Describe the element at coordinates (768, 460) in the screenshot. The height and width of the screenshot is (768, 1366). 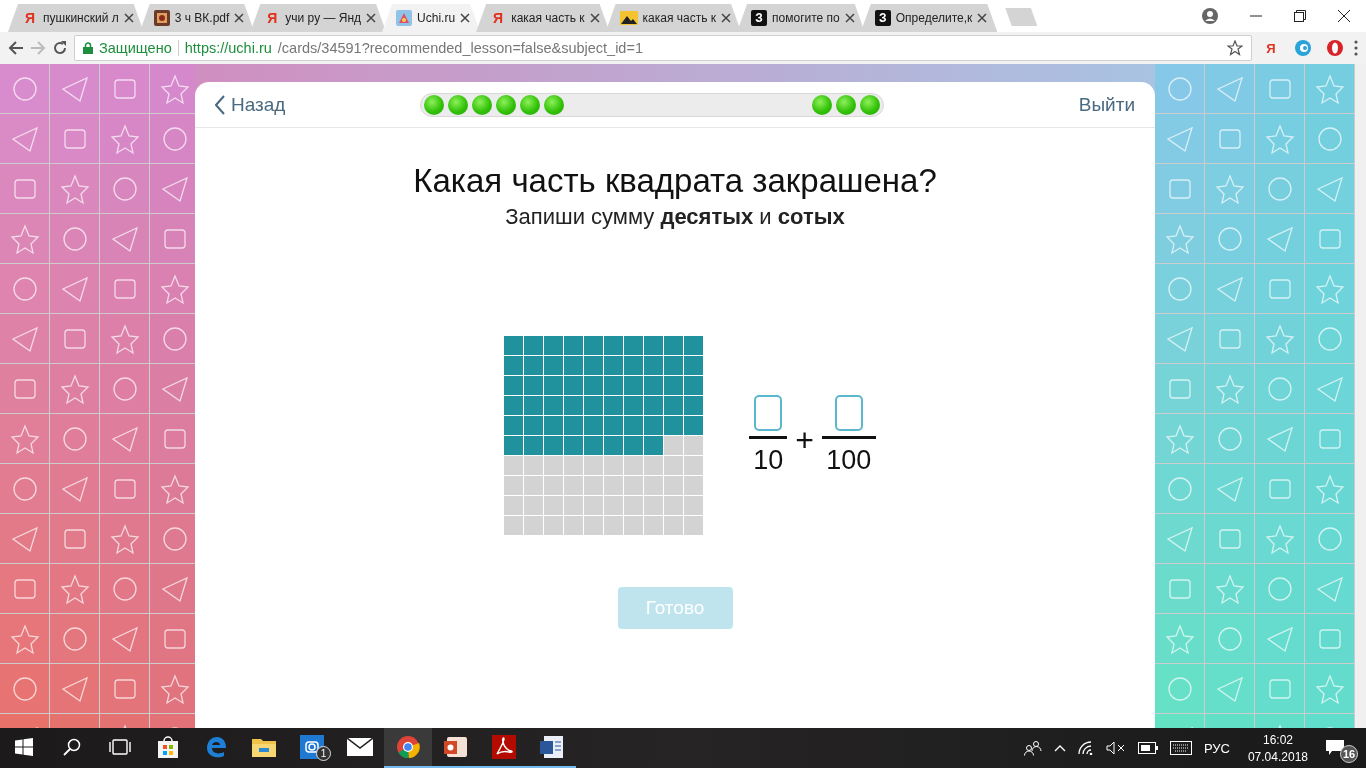
I see `denominator: 10` at that location.